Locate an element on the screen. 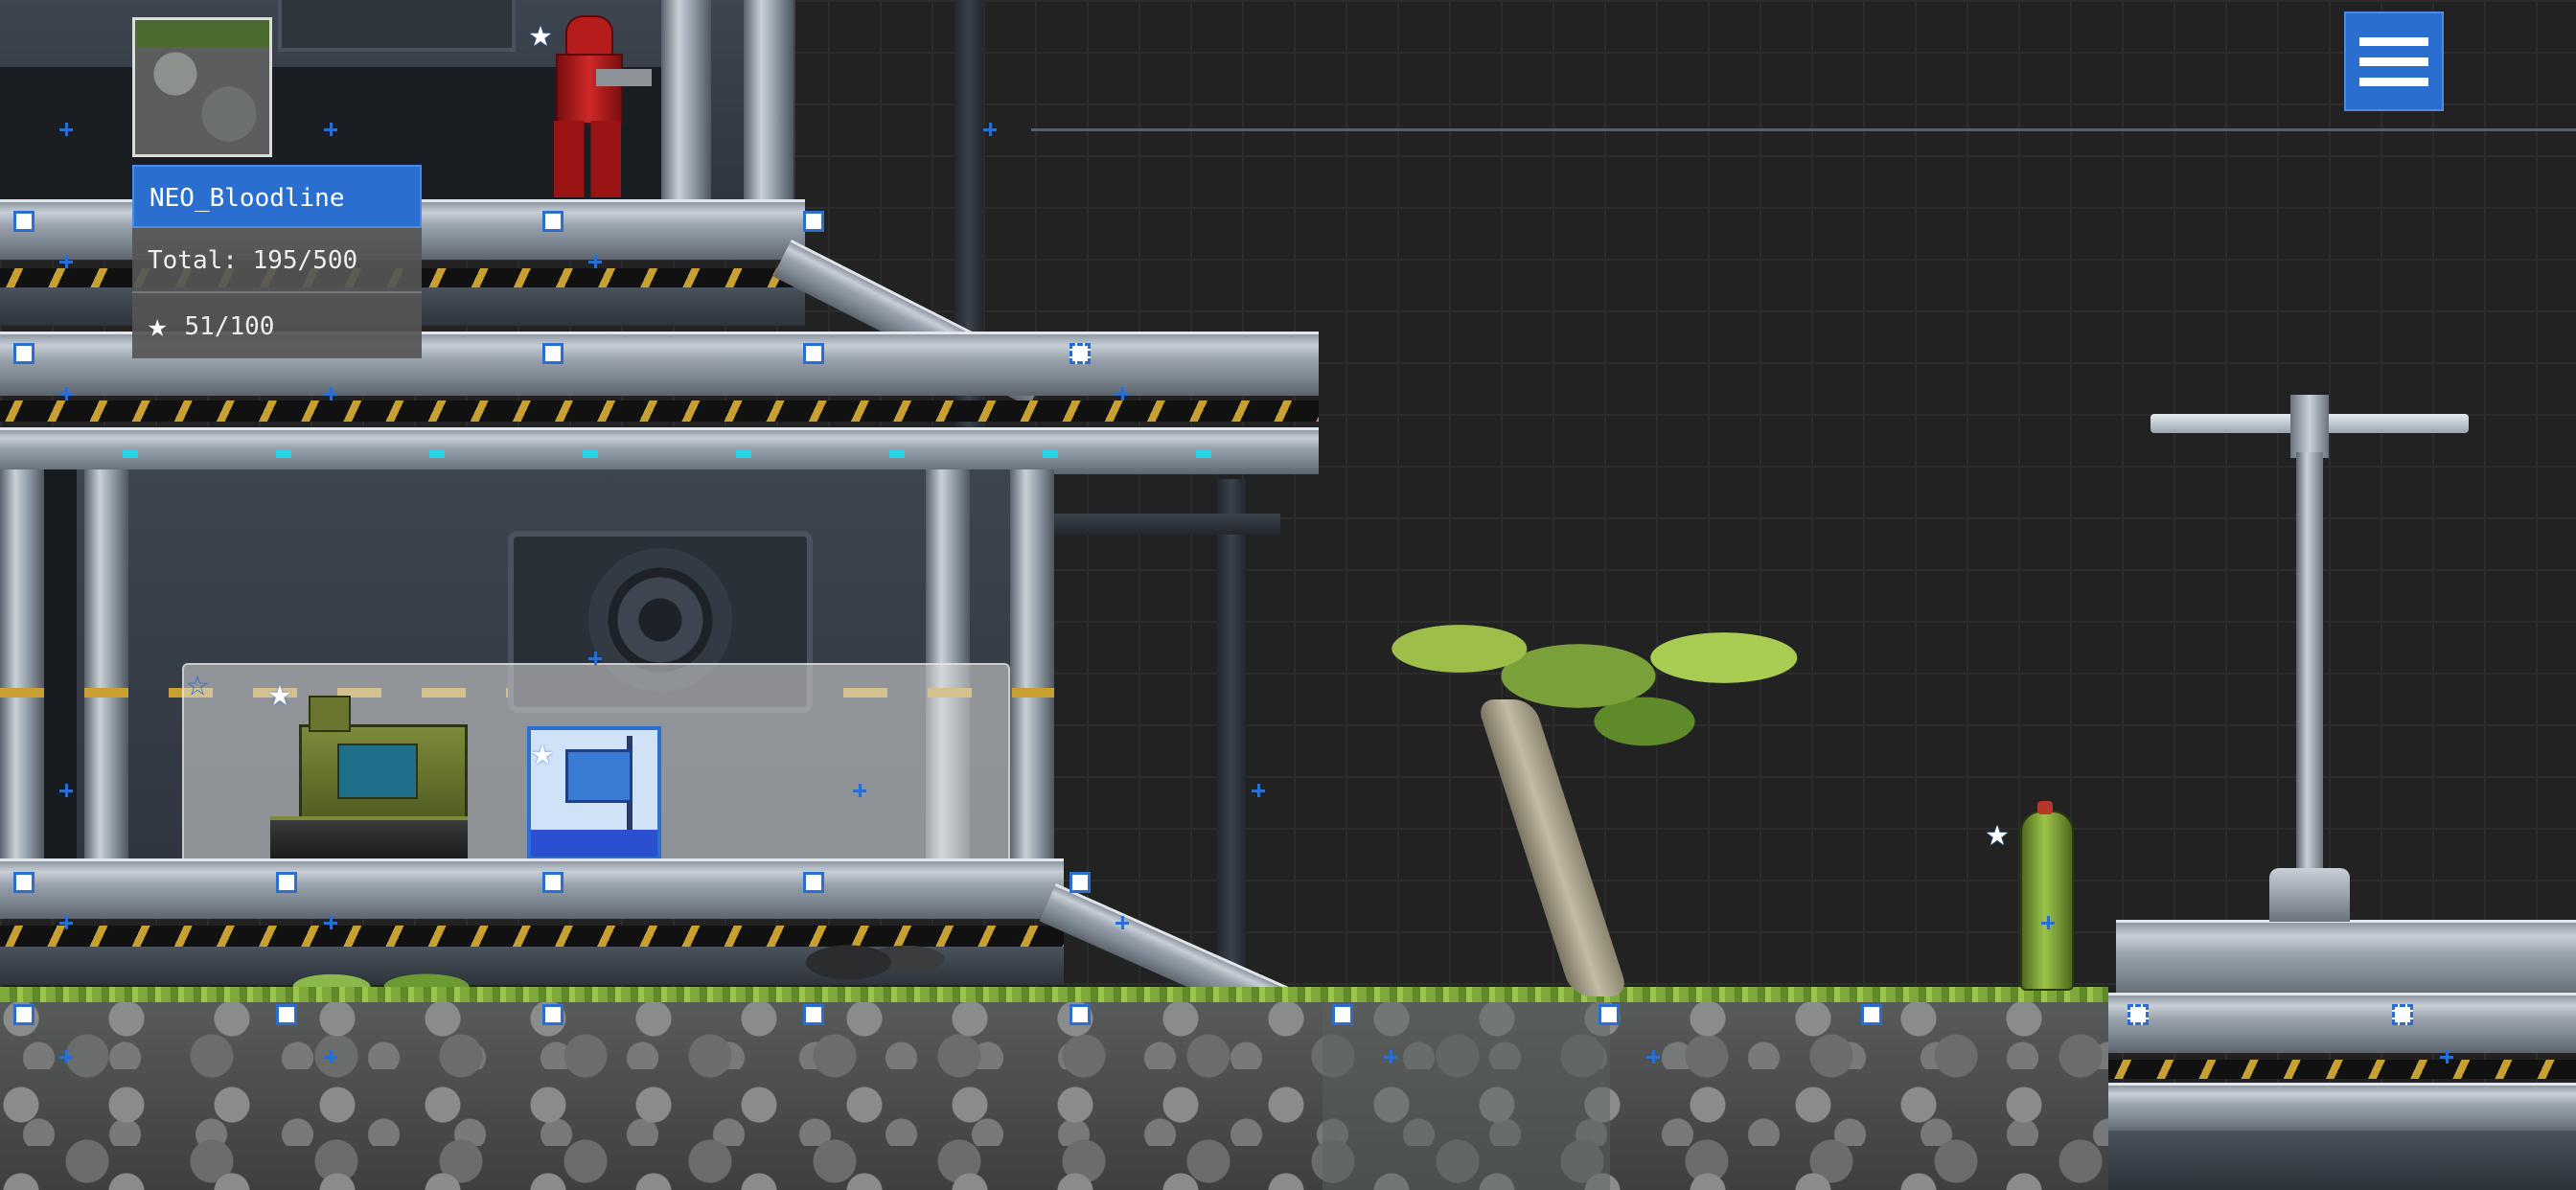  player-name: NEO_Bloodline is located at coordinates (277, 197).